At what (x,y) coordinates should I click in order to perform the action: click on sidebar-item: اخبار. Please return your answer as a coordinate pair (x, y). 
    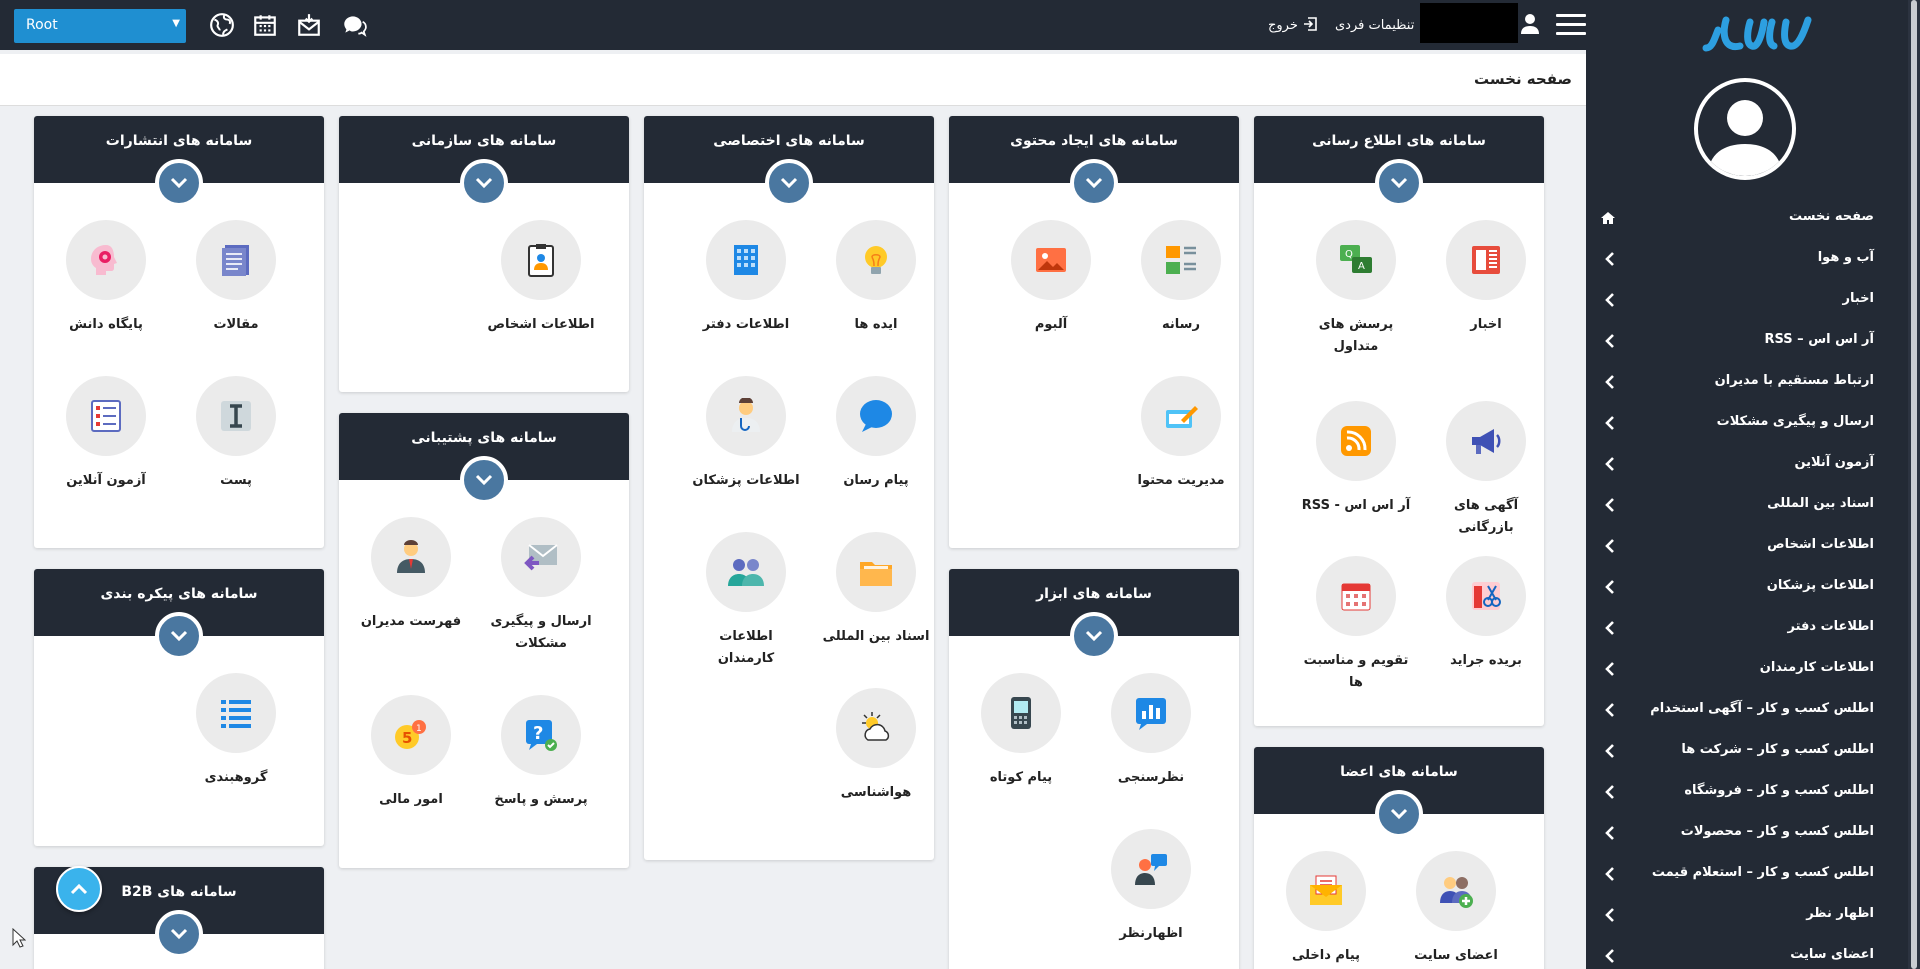
    Looking at the image, I should click on (1747, 300).